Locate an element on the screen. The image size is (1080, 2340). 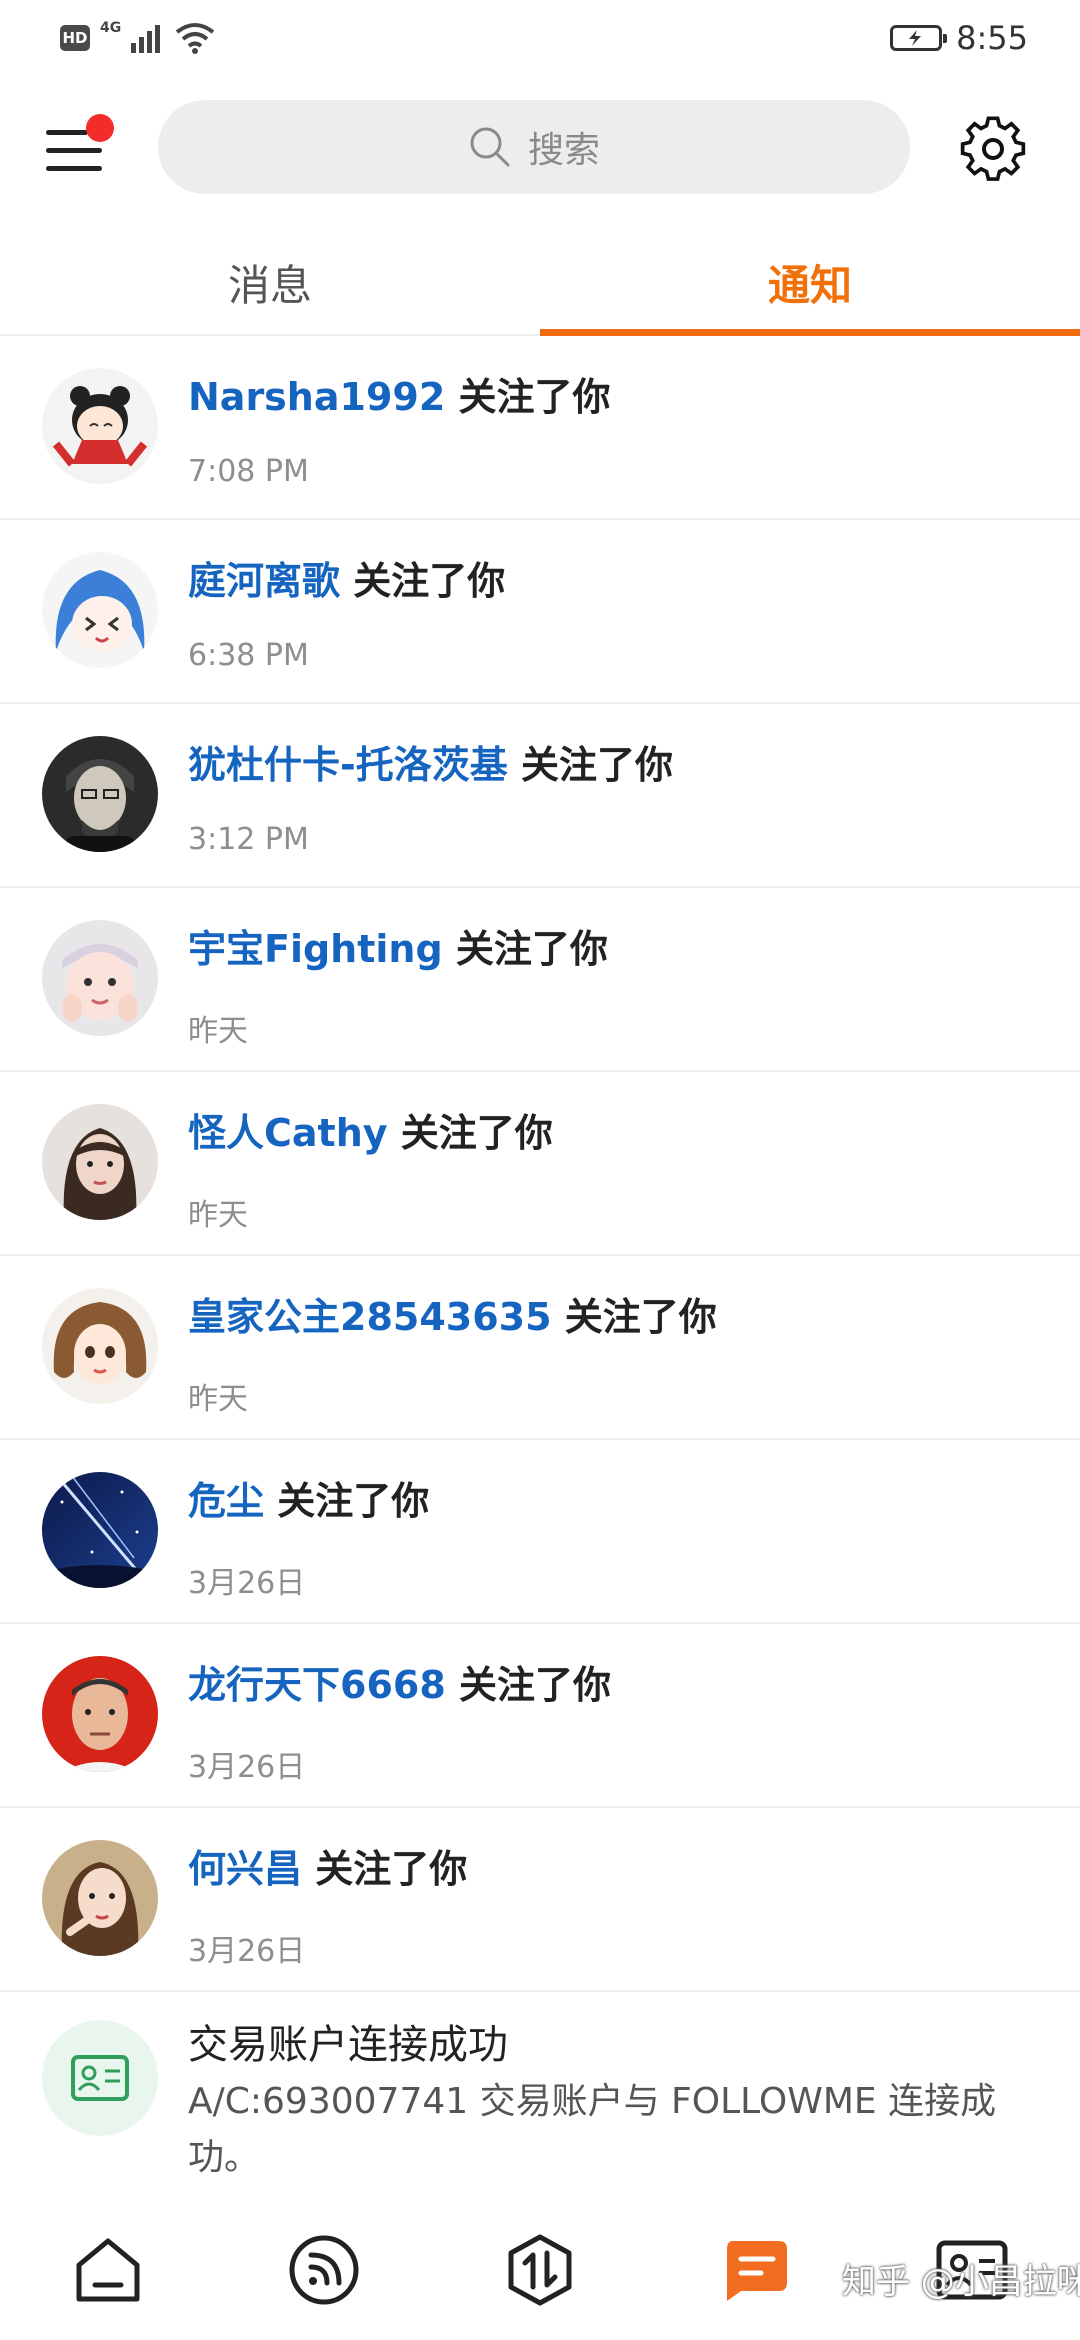
notification-title: 宇宝Fighting 关注了你 is located at coordinates (398, 945).